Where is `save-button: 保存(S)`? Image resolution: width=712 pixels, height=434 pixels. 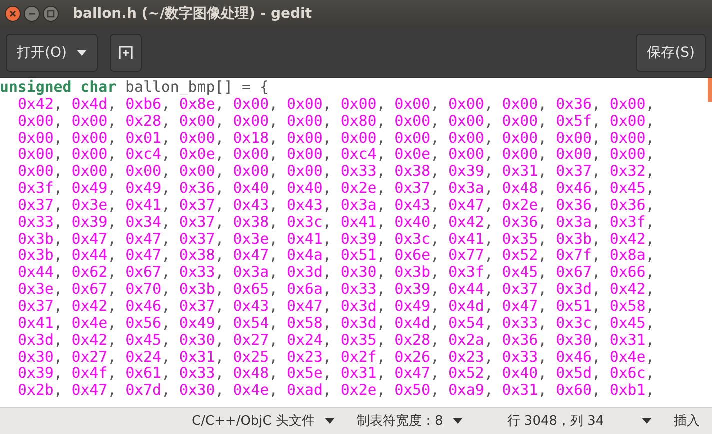
save-button: 保存(S) is located at coordinates (671, 53).